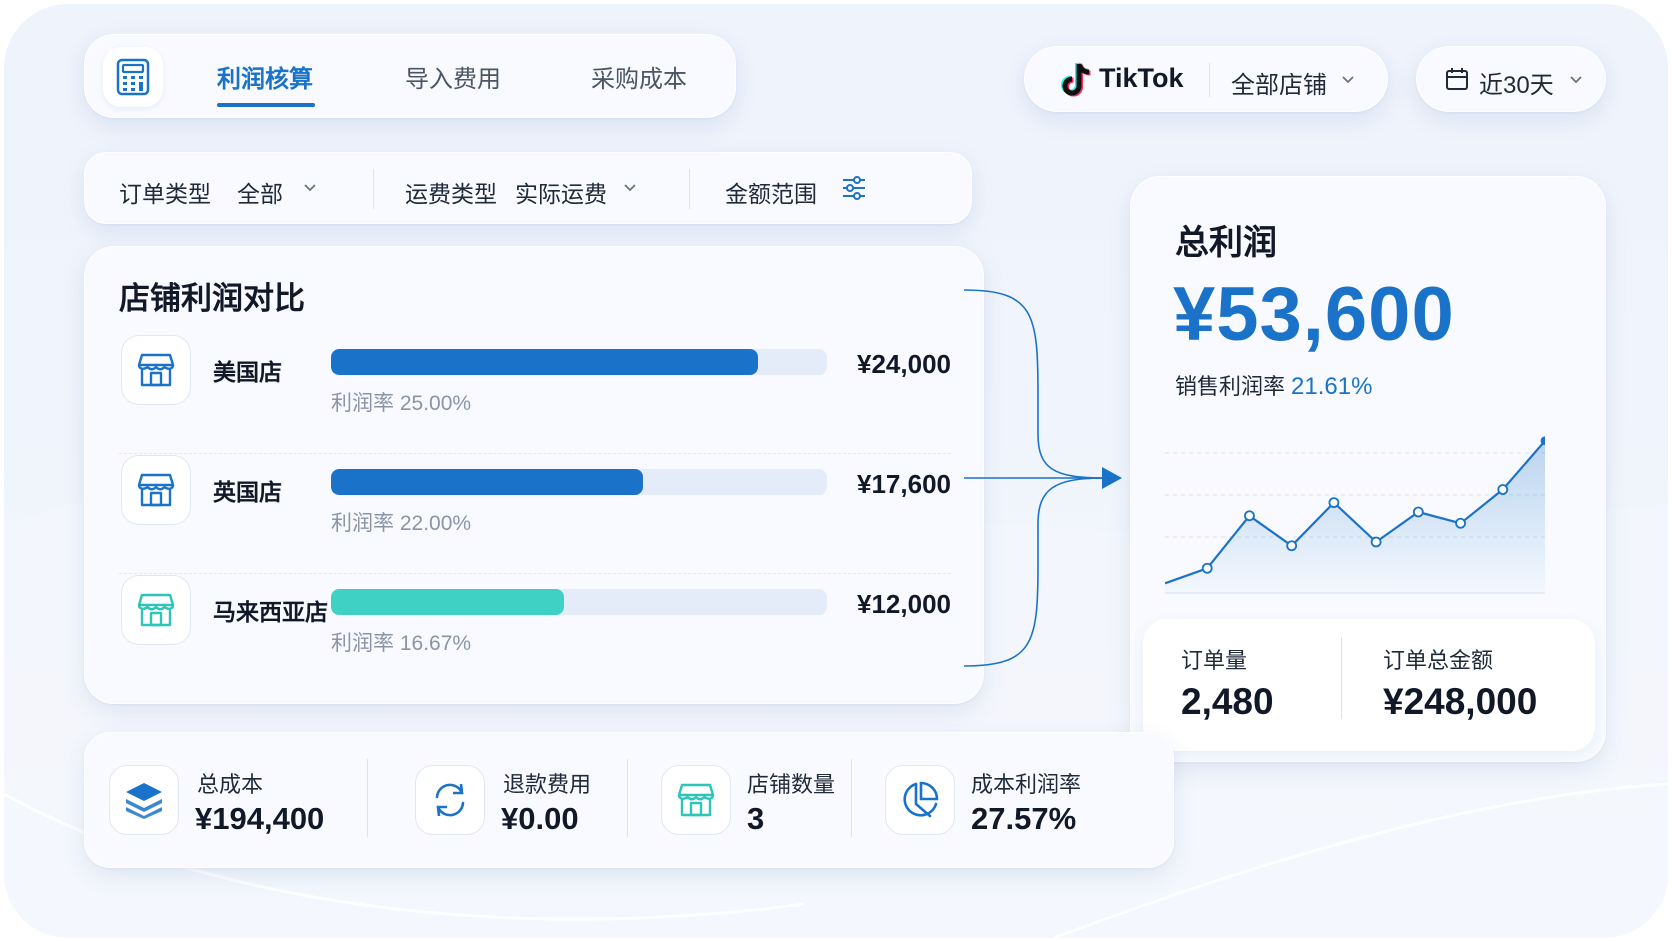 This screenshot has width=1672, height=941. What do you see at coordinates (1206, 79) in the screenshot?
I see `platform-selector: TikTok 全部店铺` at bounding box center [1206, 79].